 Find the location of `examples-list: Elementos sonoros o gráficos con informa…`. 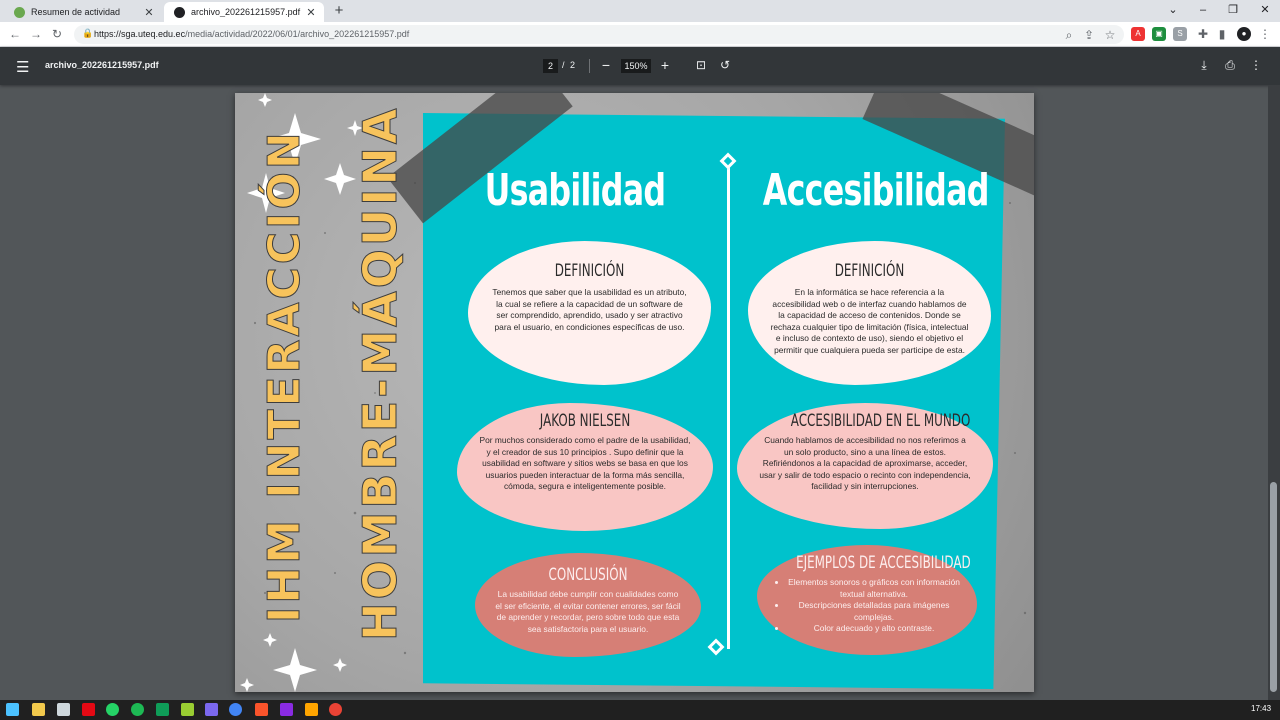

examples-list: Elementos sonoros o gráficos con informa… is located at coordinates (864, 606).